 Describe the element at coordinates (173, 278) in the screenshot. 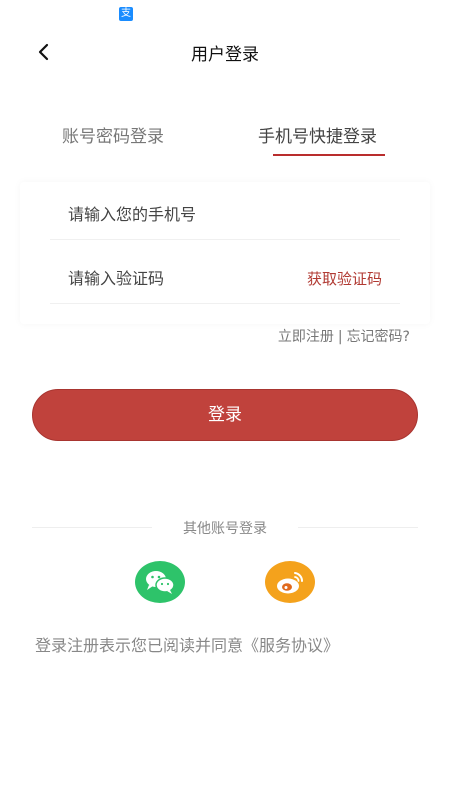

I see `verification-code-input` at that location.